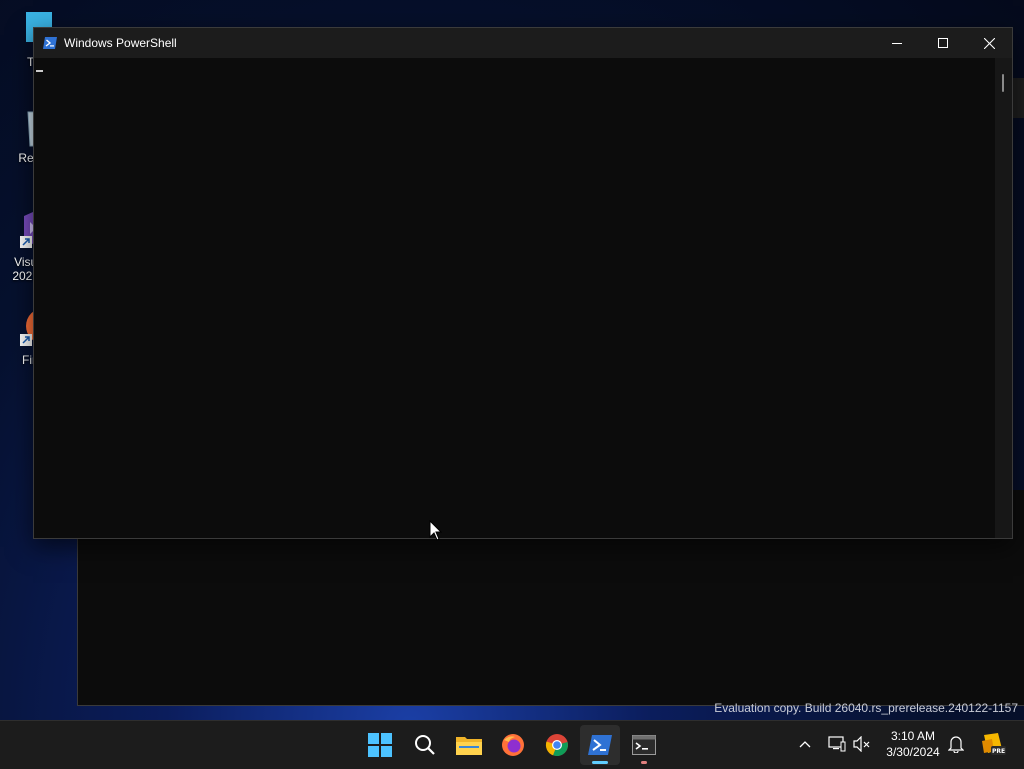 The height and width of the screenshot is (769, 1024). I want to click on volume-button, so click(862, 744).